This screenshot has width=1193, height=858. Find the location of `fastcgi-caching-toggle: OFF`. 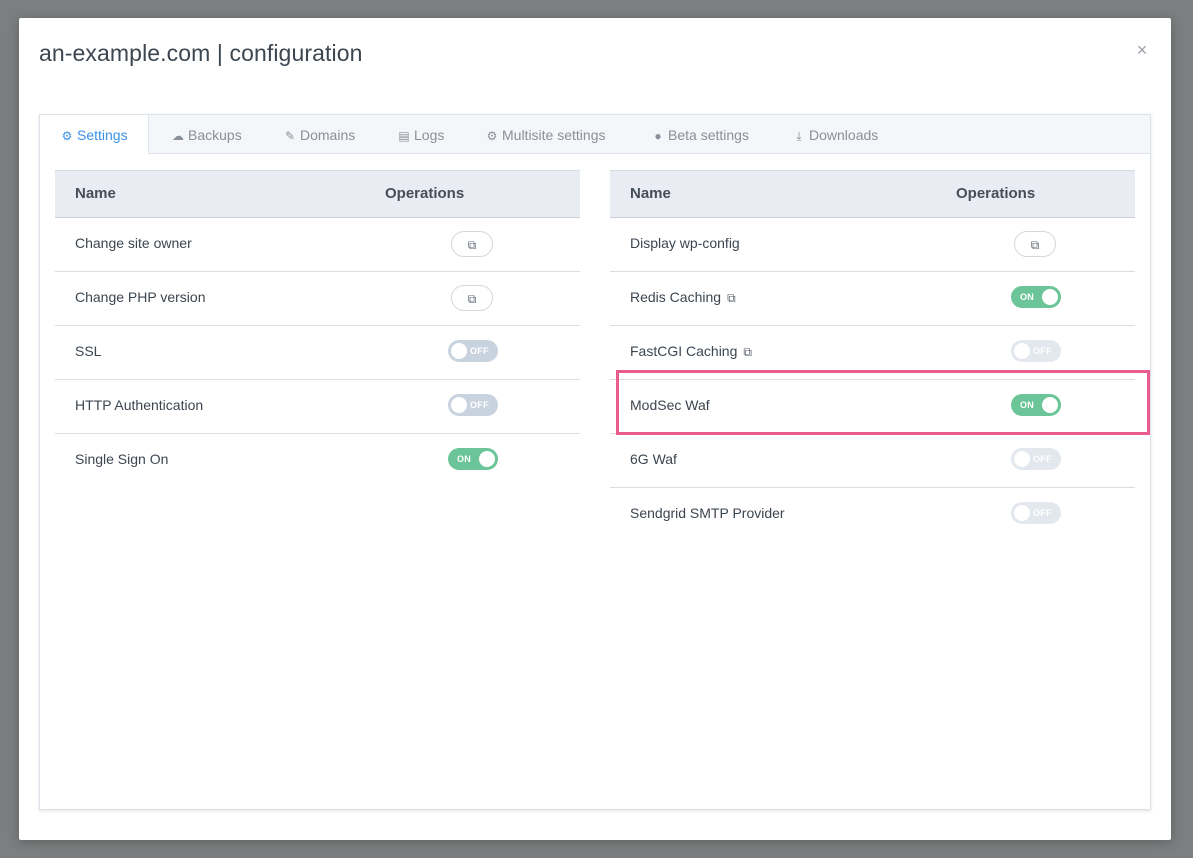

fastcgi-caching-toggle: OFF is located at coordinates (1036, 351).